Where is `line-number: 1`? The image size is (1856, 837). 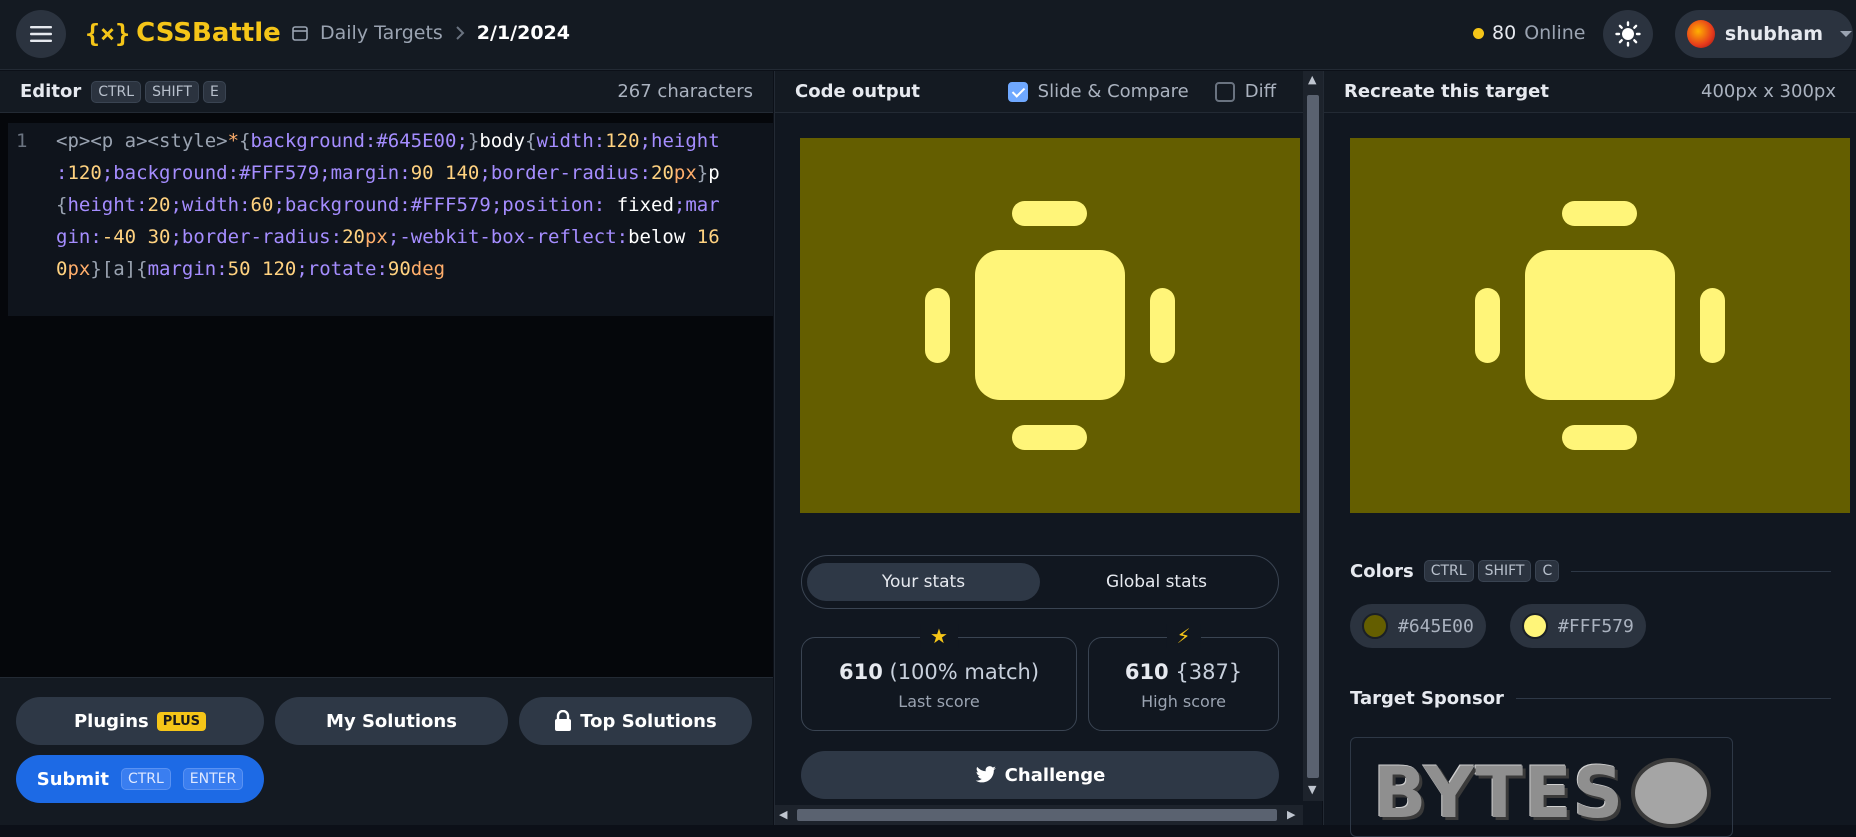
line-number: 1 is located at coordinates (22, 141).